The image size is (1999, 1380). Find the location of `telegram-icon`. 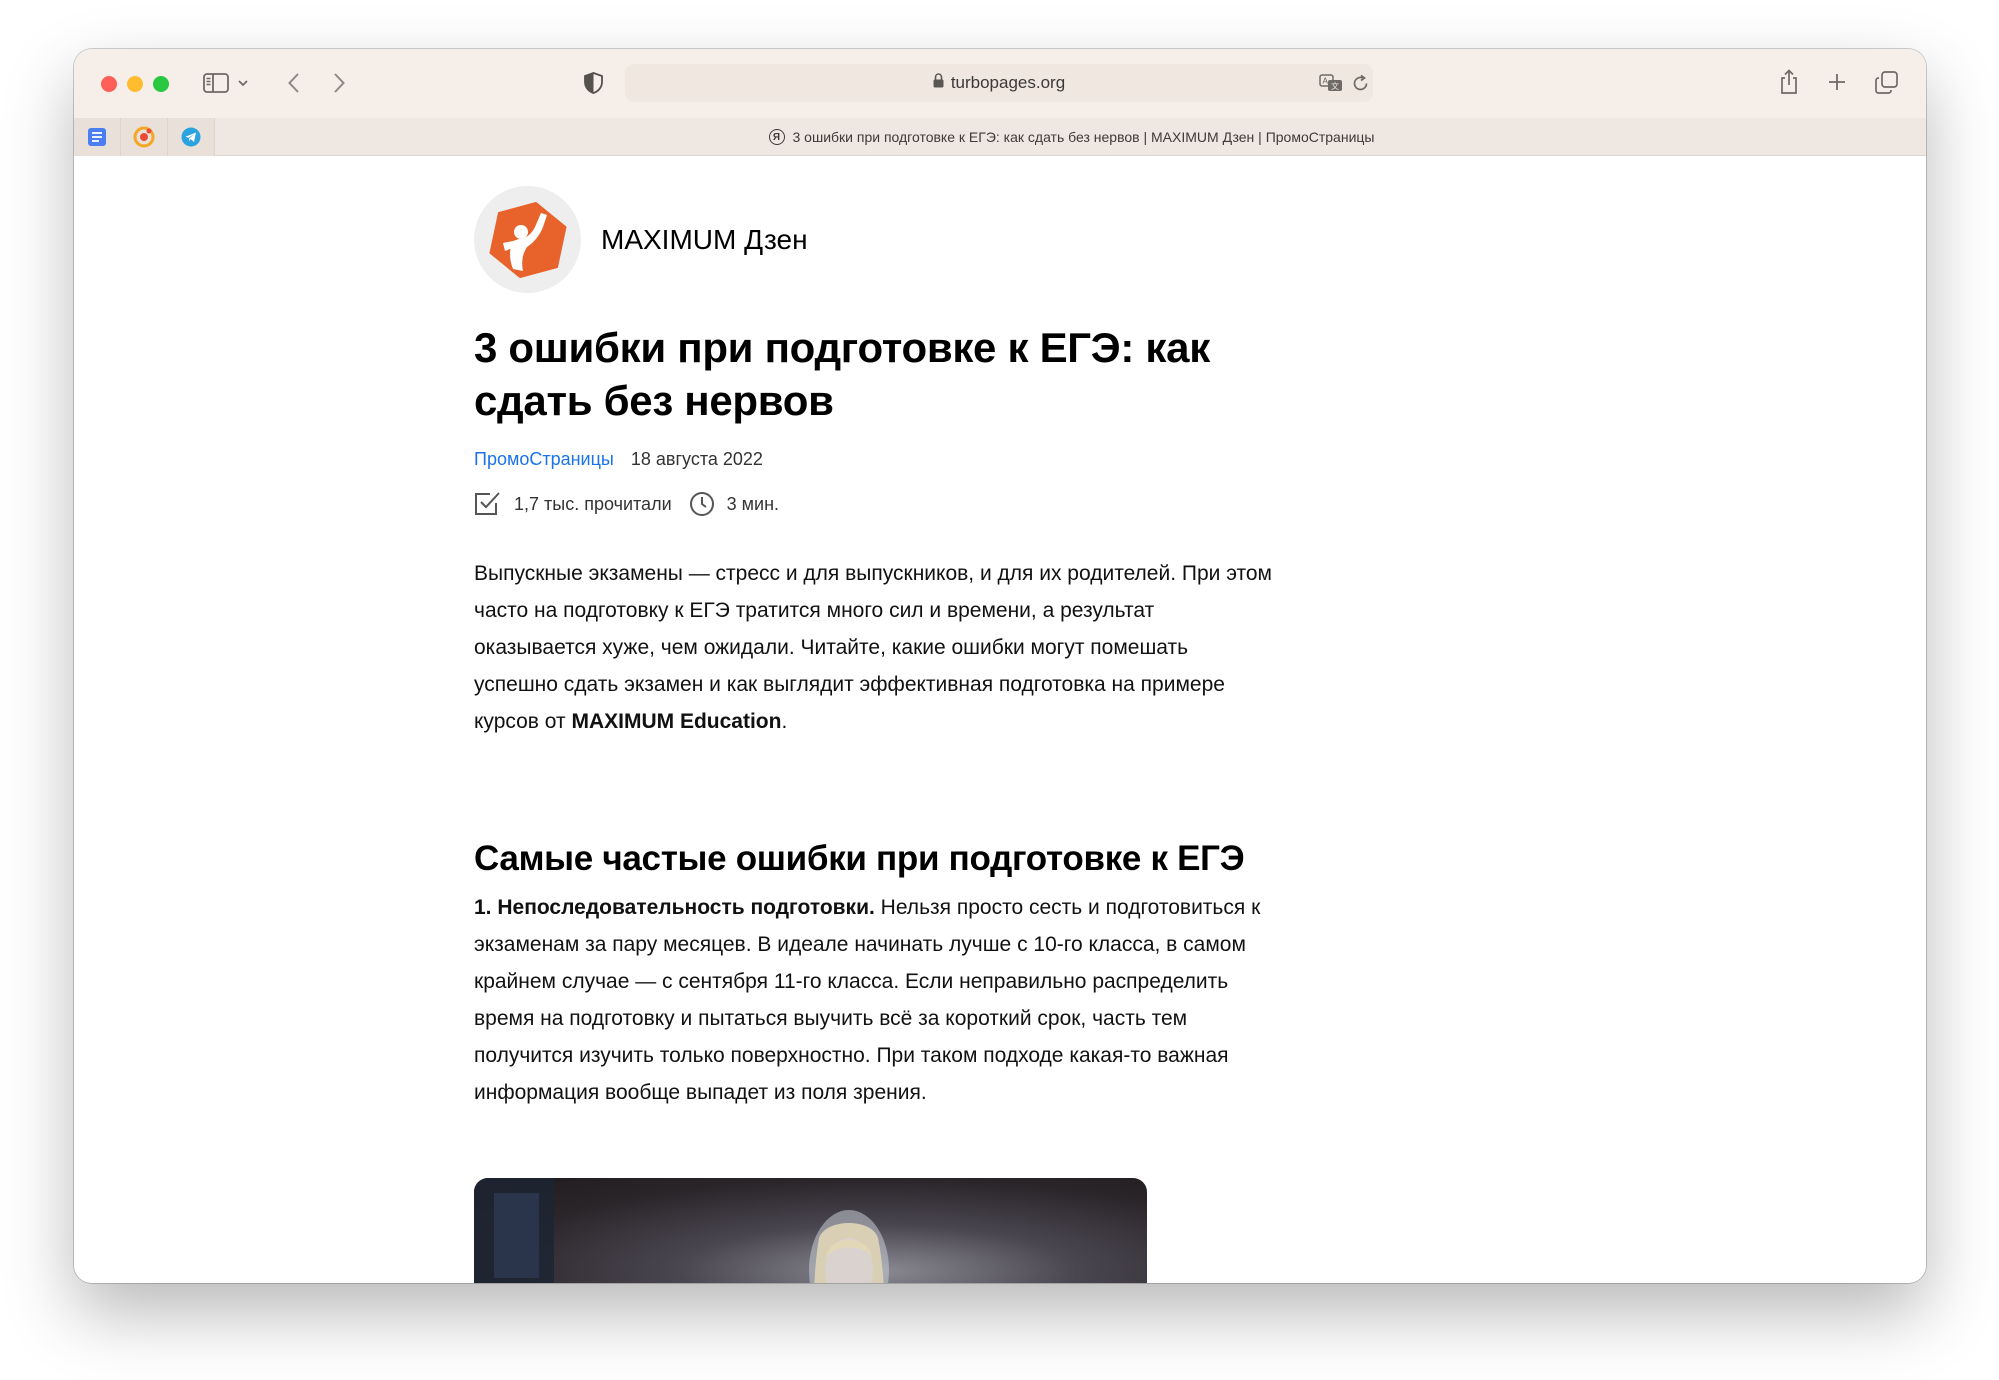

telegram-icon is located at coordinates (191, 137).